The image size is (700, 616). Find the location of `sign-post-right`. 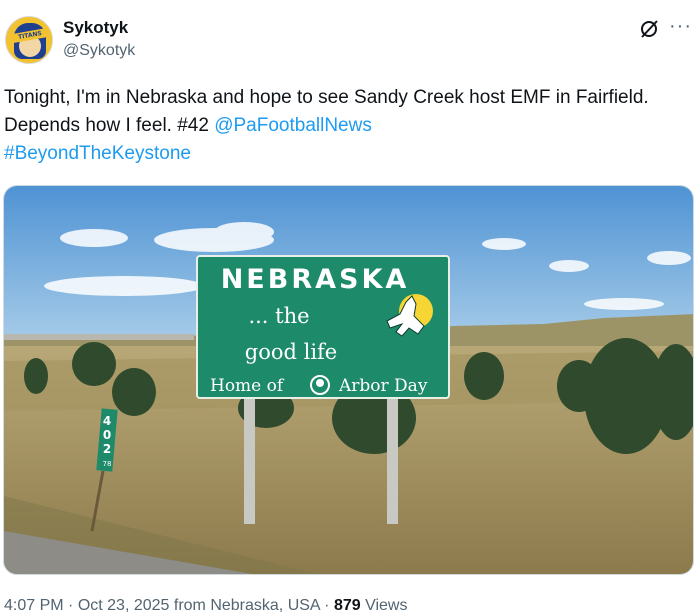

sign-post-right is located at coordinates (392, 460).